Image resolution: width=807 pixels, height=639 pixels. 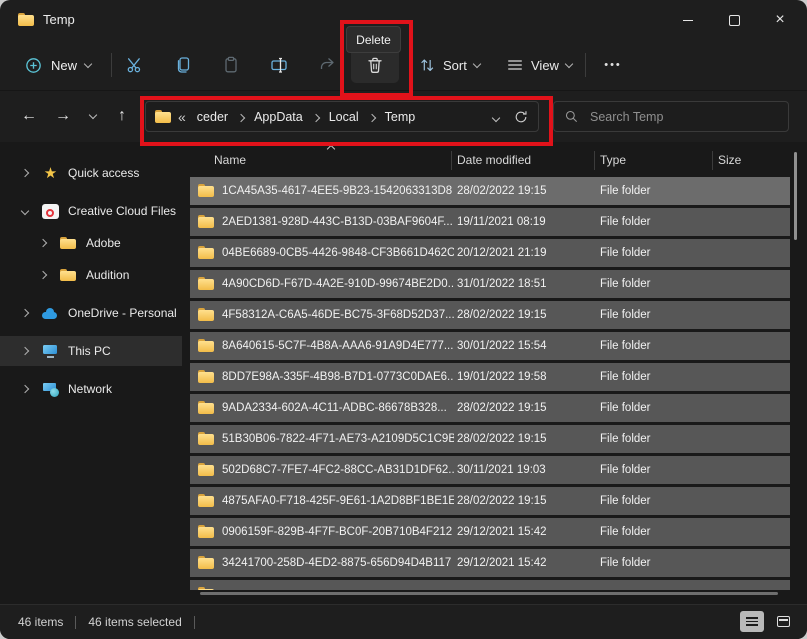 I want to click on window-controls: ×, so click(x=734, y=20).